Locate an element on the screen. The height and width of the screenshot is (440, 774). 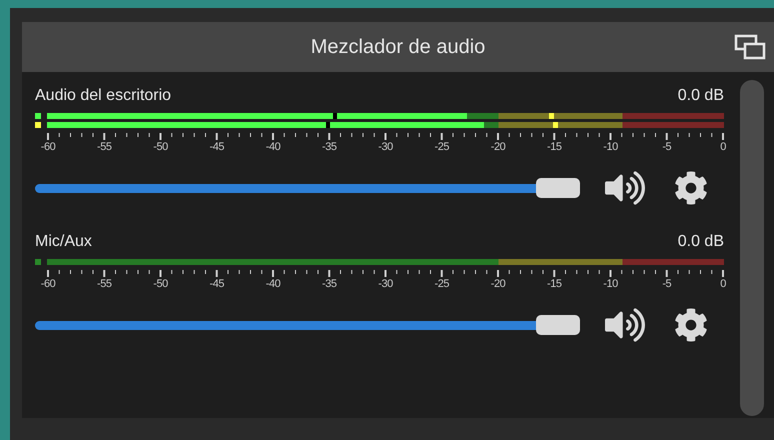
scrollbar is located at coordinates (752, 248).